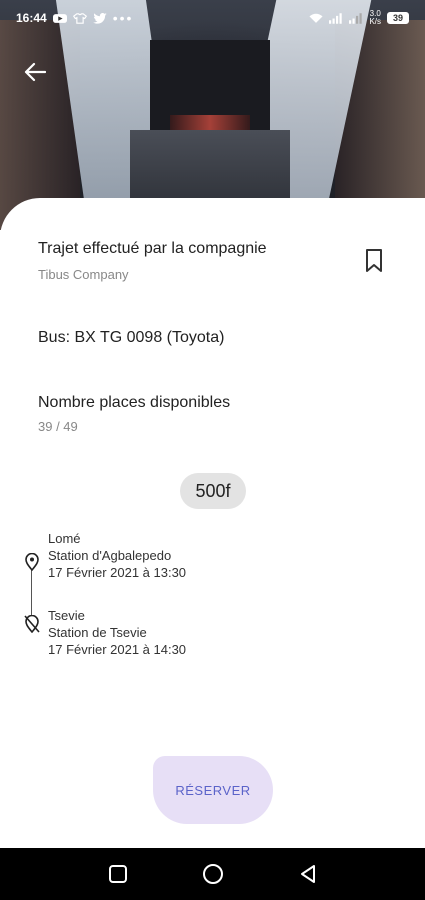  What do you see at coordinates (117, 572) in the screenshot?
I see `departure-datetime: 17 Février 2021 à 13:30` at bounding box center [117, 572].